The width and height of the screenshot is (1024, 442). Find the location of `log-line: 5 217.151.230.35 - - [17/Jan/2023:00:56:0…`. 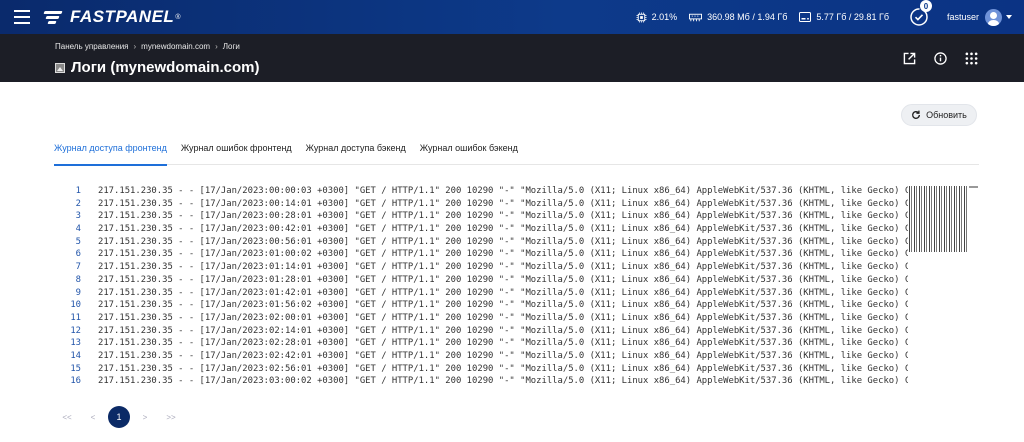

log-line: 5 217.151.230.35 - - [17/Jan/2023:00:56:0… is located at coordinates (481, 242).